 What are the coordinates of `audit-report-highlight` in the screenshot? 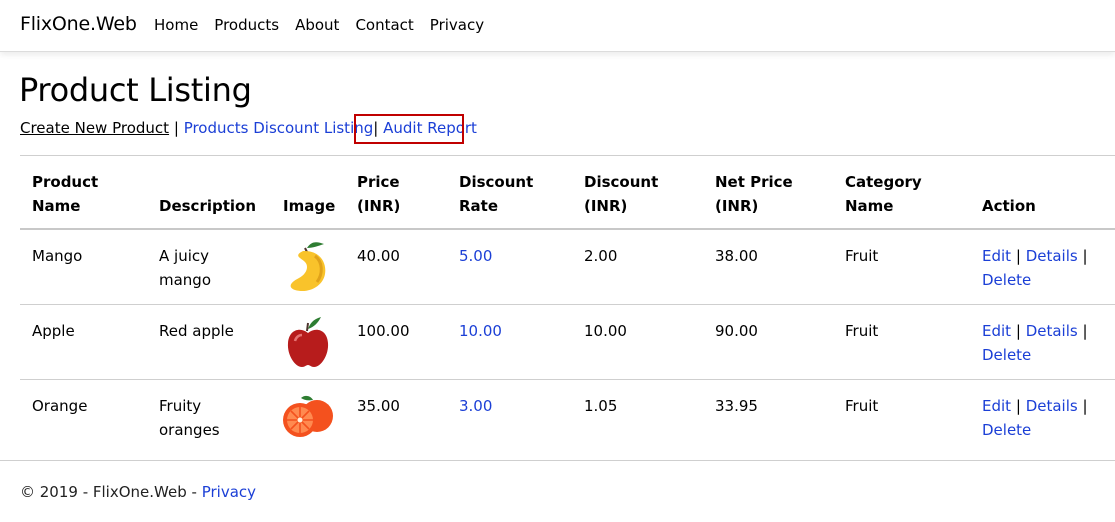 It's located at (409, 129).